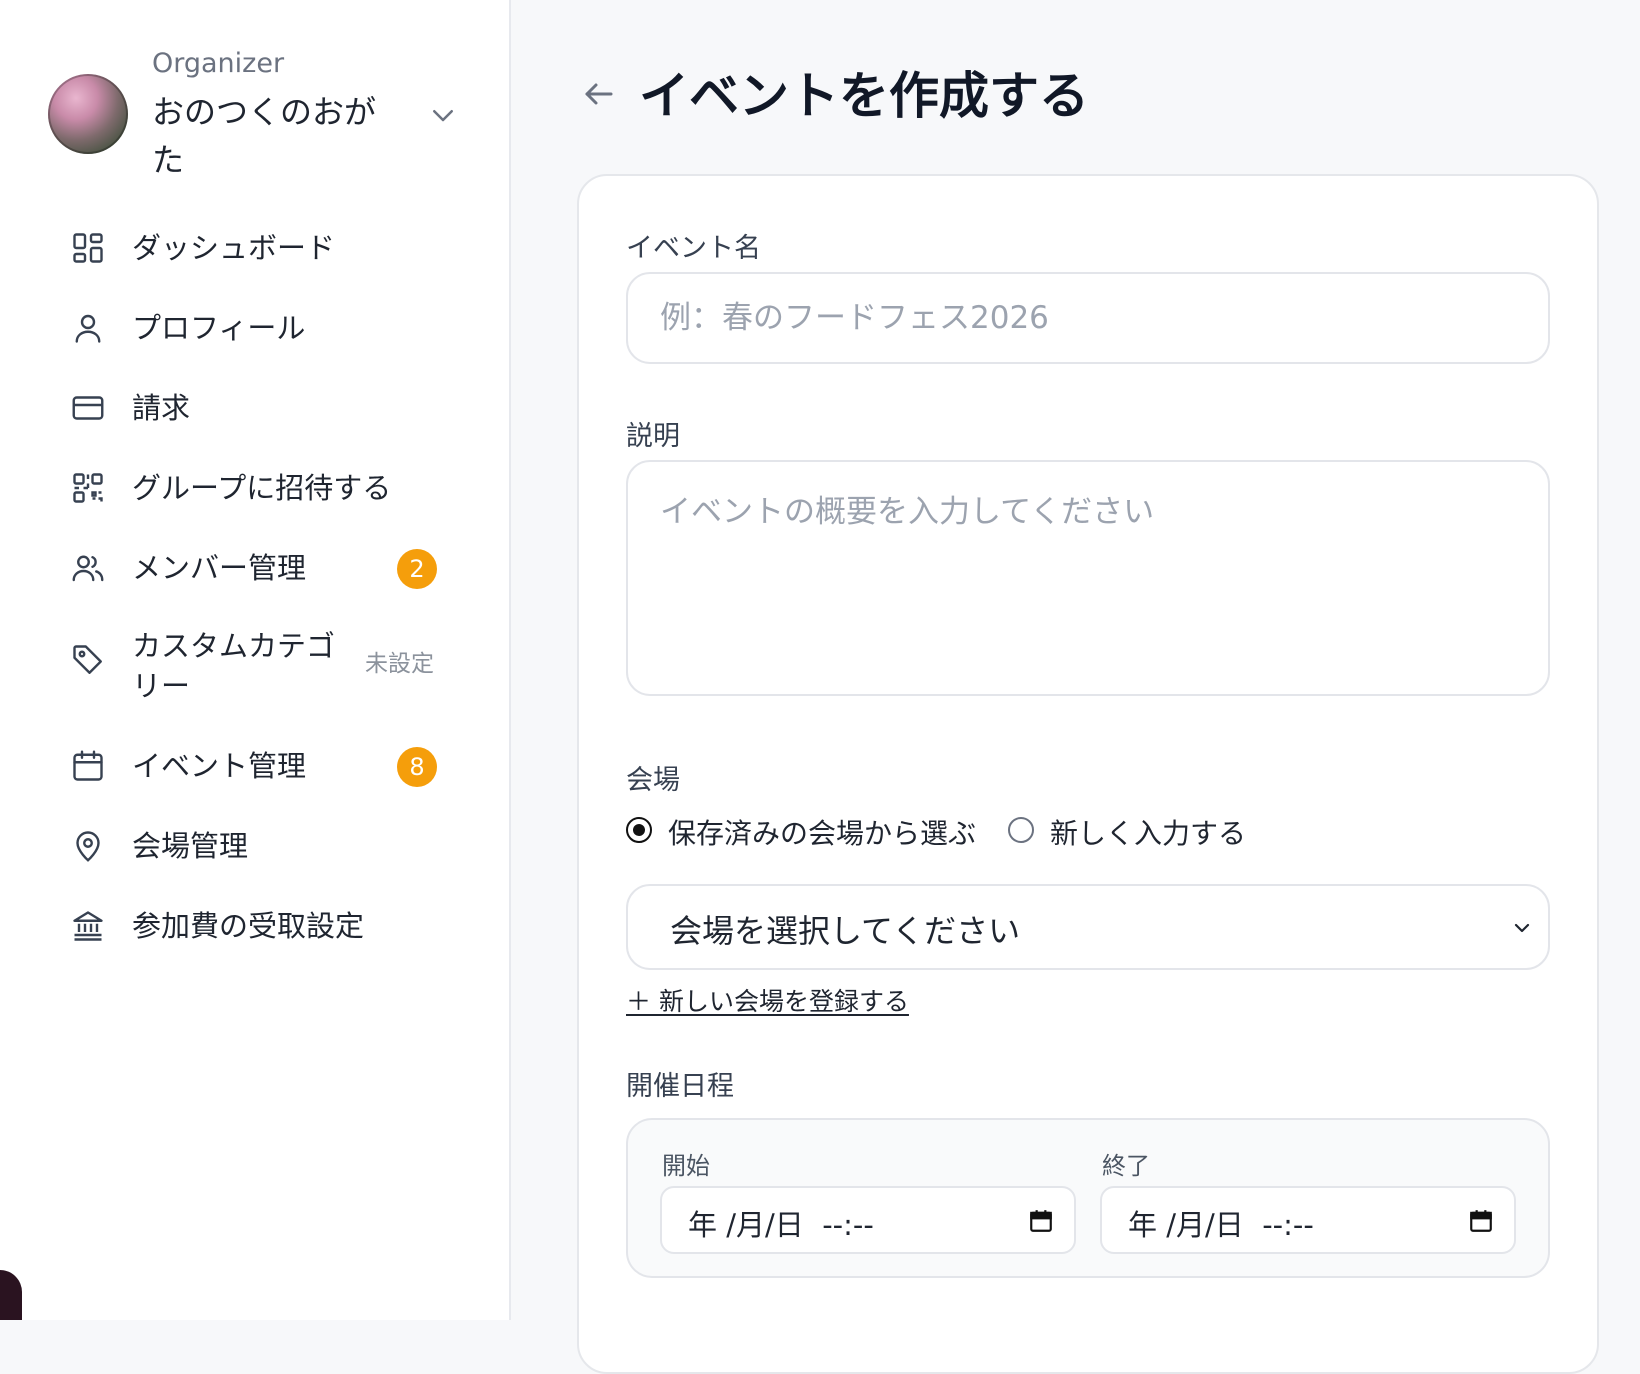 The image size is (1640, 1374). I want to click on sidebar-item-events: イベント管理 8, so click(255, 766).